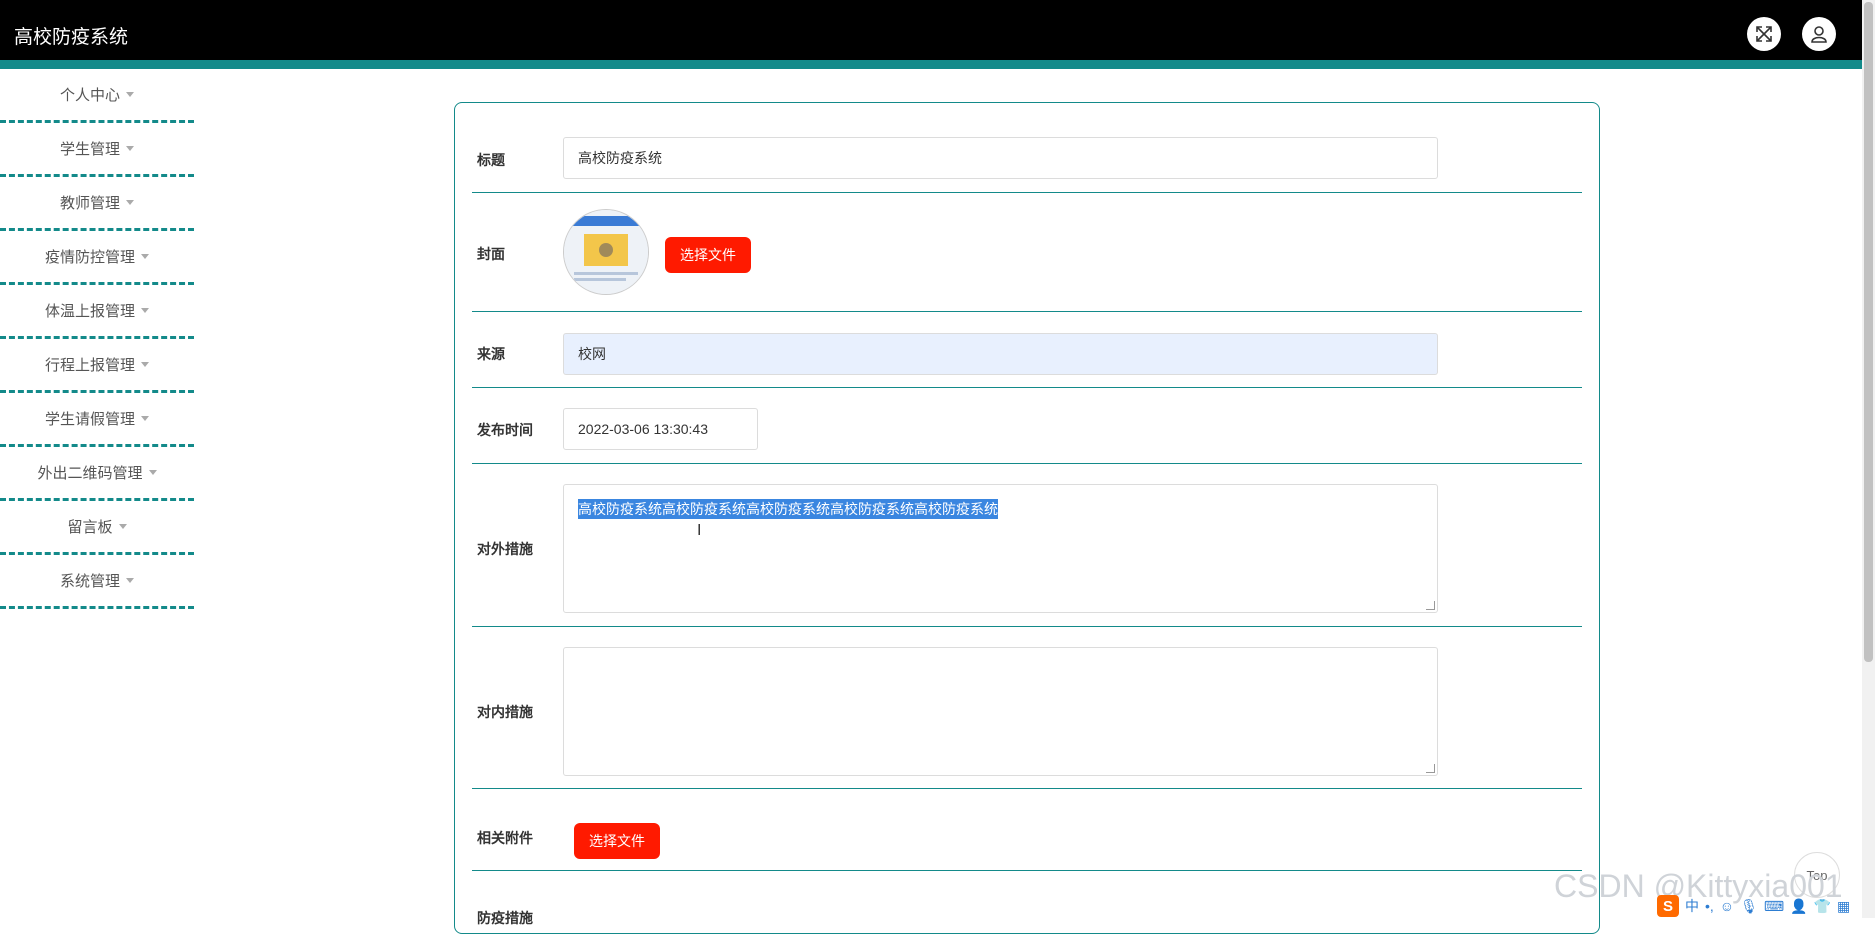 This screenshot has width=1875, height=934. What do you see at coordinates (505, 918) in the screenshot?
I see `prevention-measures-label: 防疫措施` at bounding box center [505, 918].